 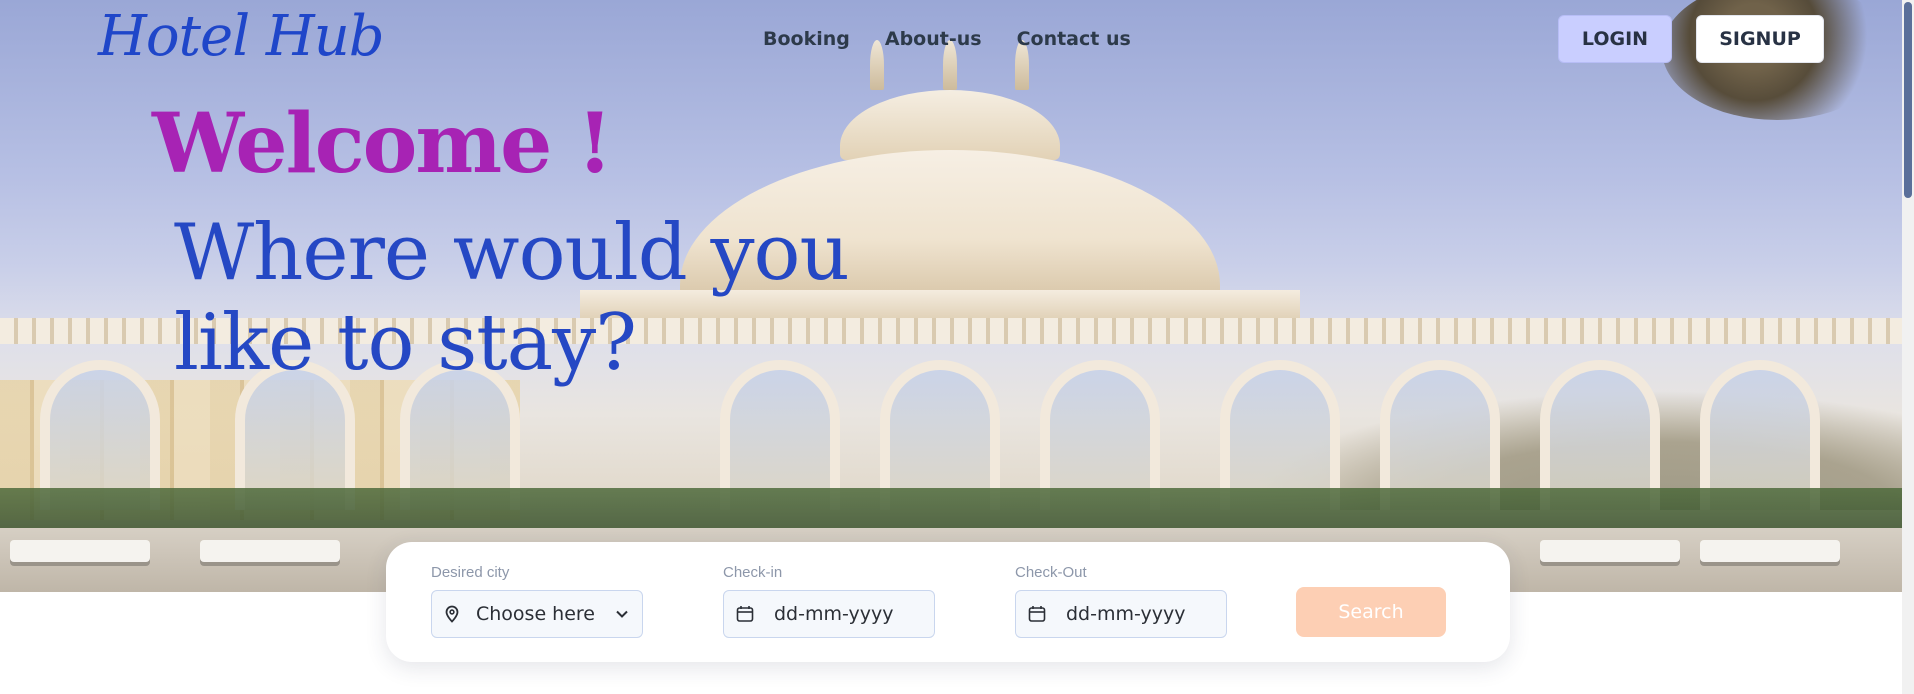 I want to click on hero-tagline: Where would you like to stay?, so click(x=534, y=298).